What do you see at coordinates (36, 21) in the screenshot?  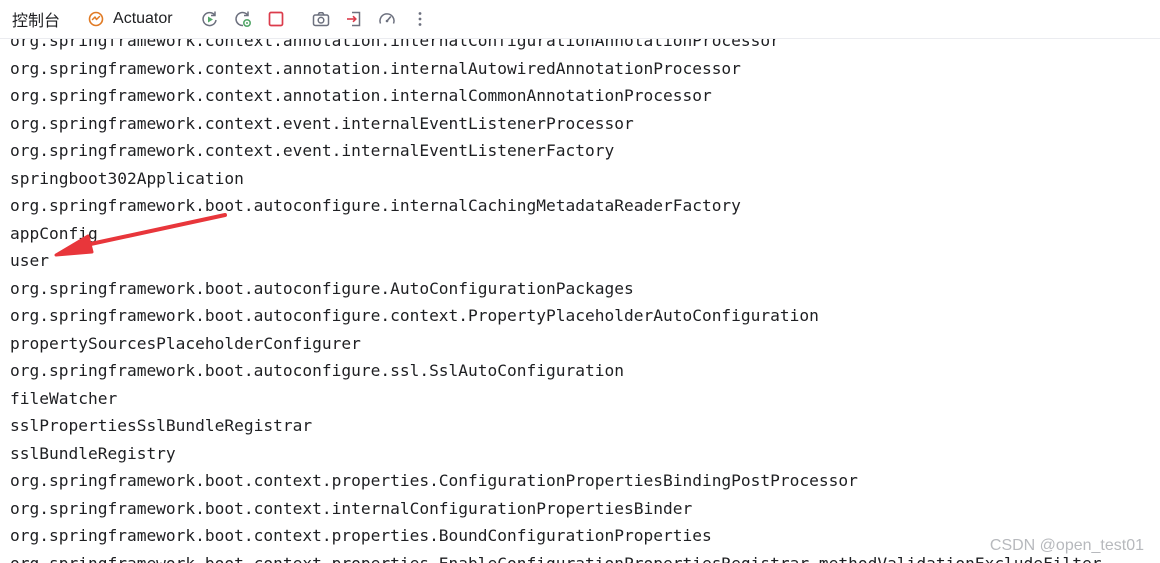 I see `tab-console-label: 控制台` at bounding box center [36, 21].